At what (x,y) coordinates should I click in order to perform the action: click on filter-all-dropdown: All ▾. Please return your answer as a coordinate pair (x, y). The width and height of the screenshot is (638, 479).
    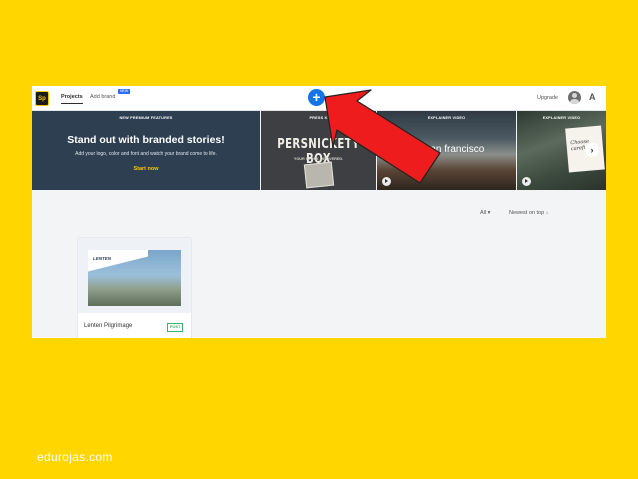
    Looking at the image, I should click on (485, 213).